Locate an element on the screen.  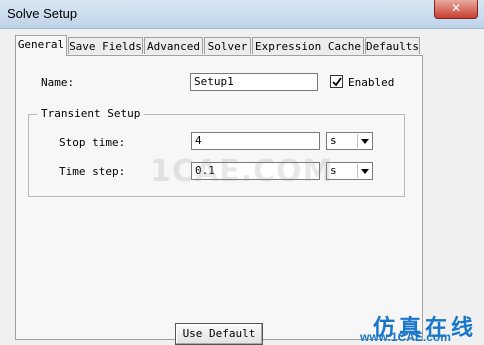
tab-label: Save Fields is located at coordinates (105, 46).